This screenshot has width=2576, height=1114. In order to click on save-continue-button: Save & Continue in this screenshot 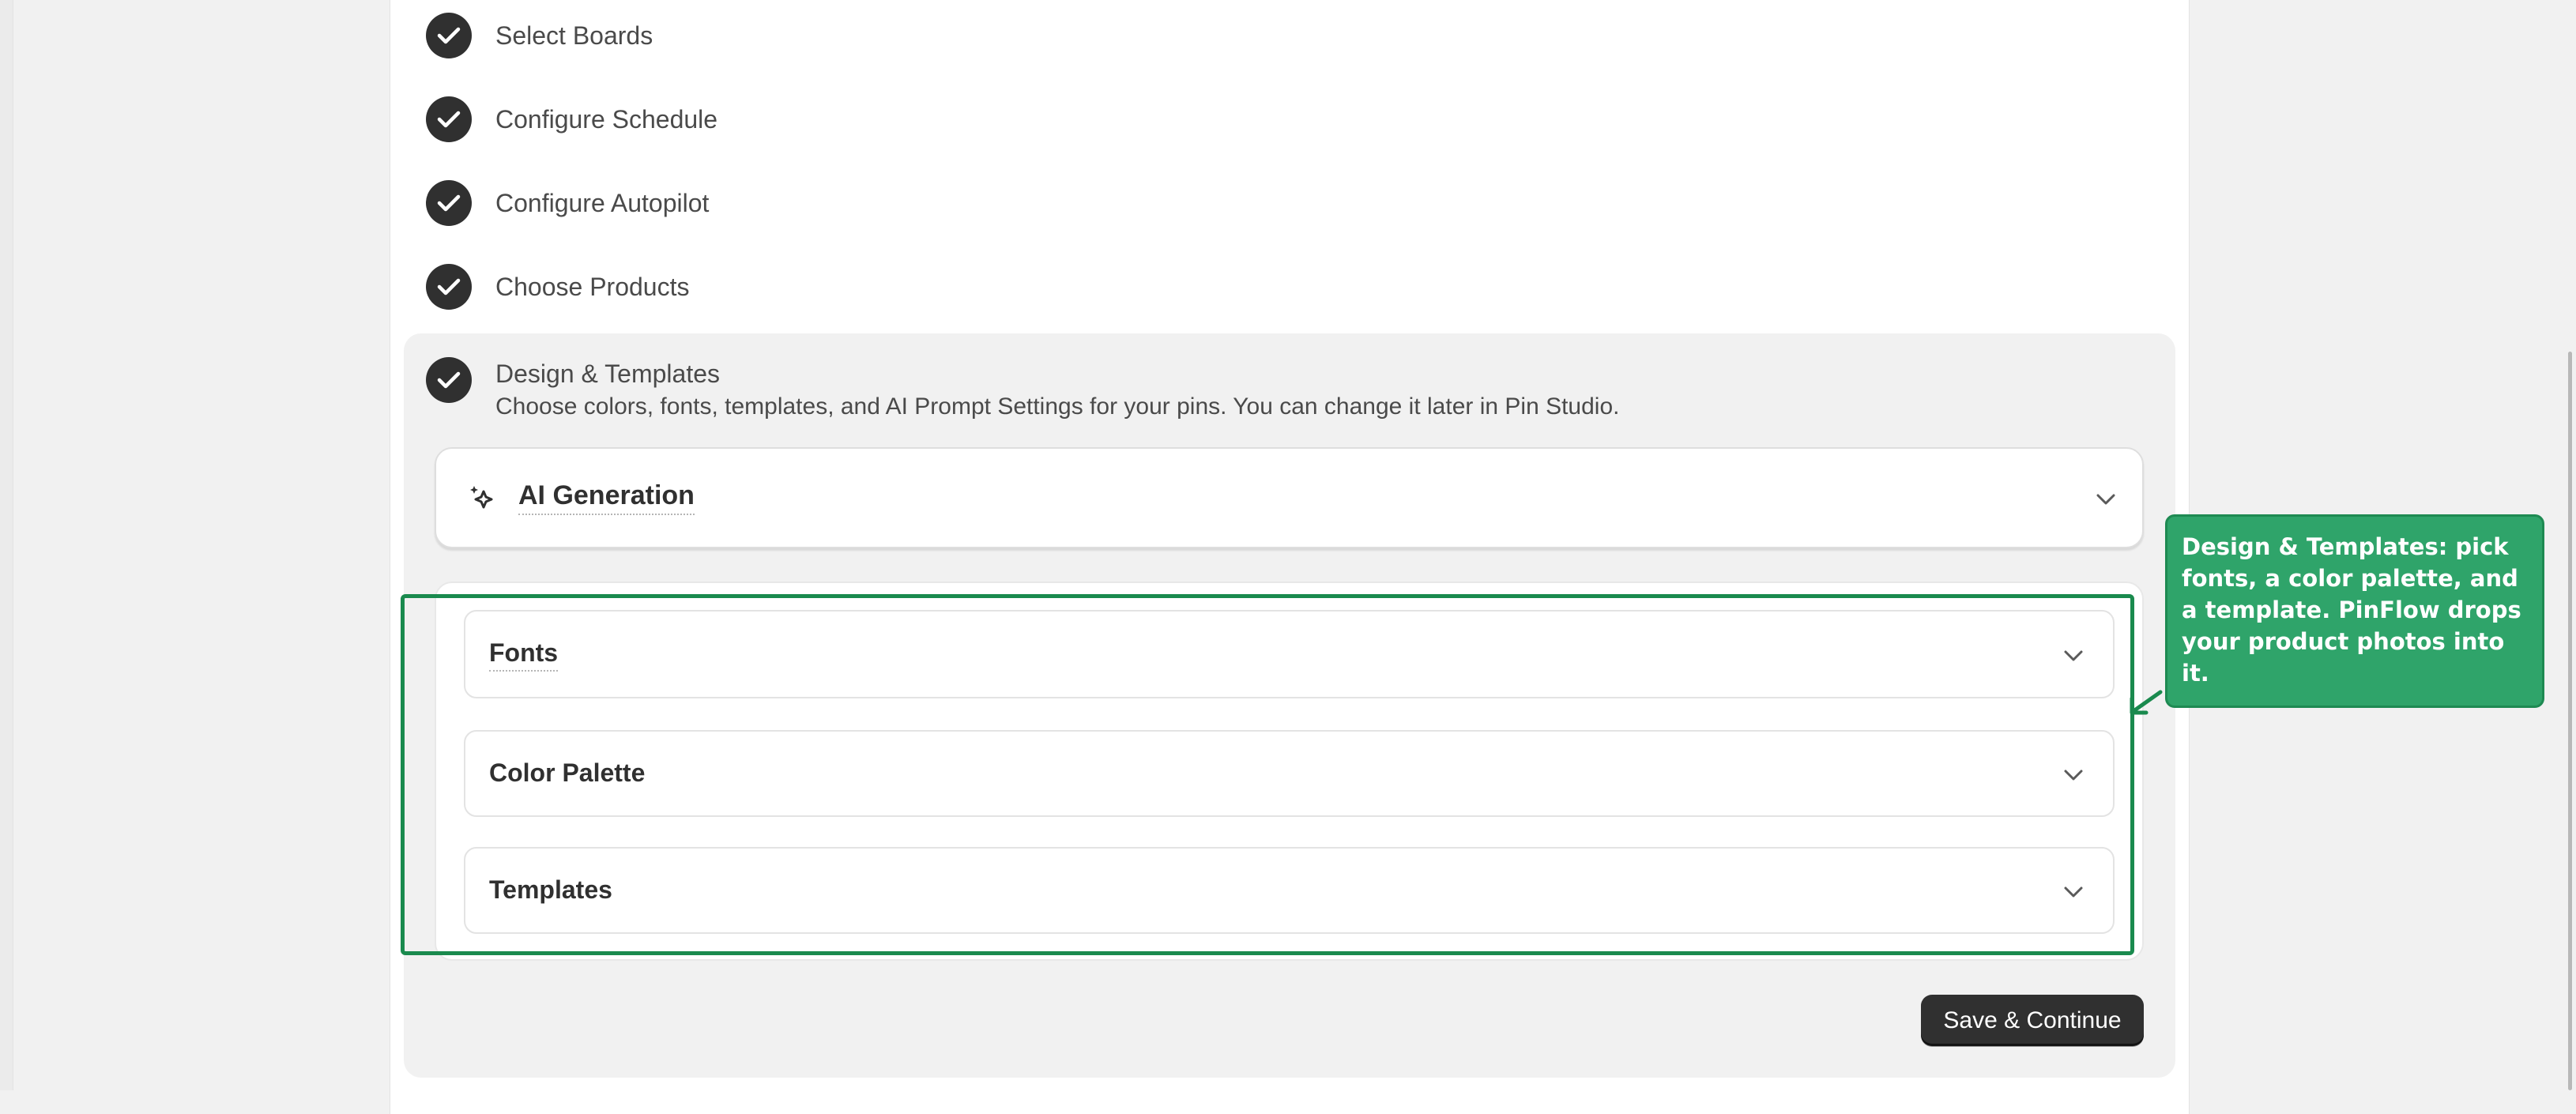, I will do `click(2032, 1020)`.